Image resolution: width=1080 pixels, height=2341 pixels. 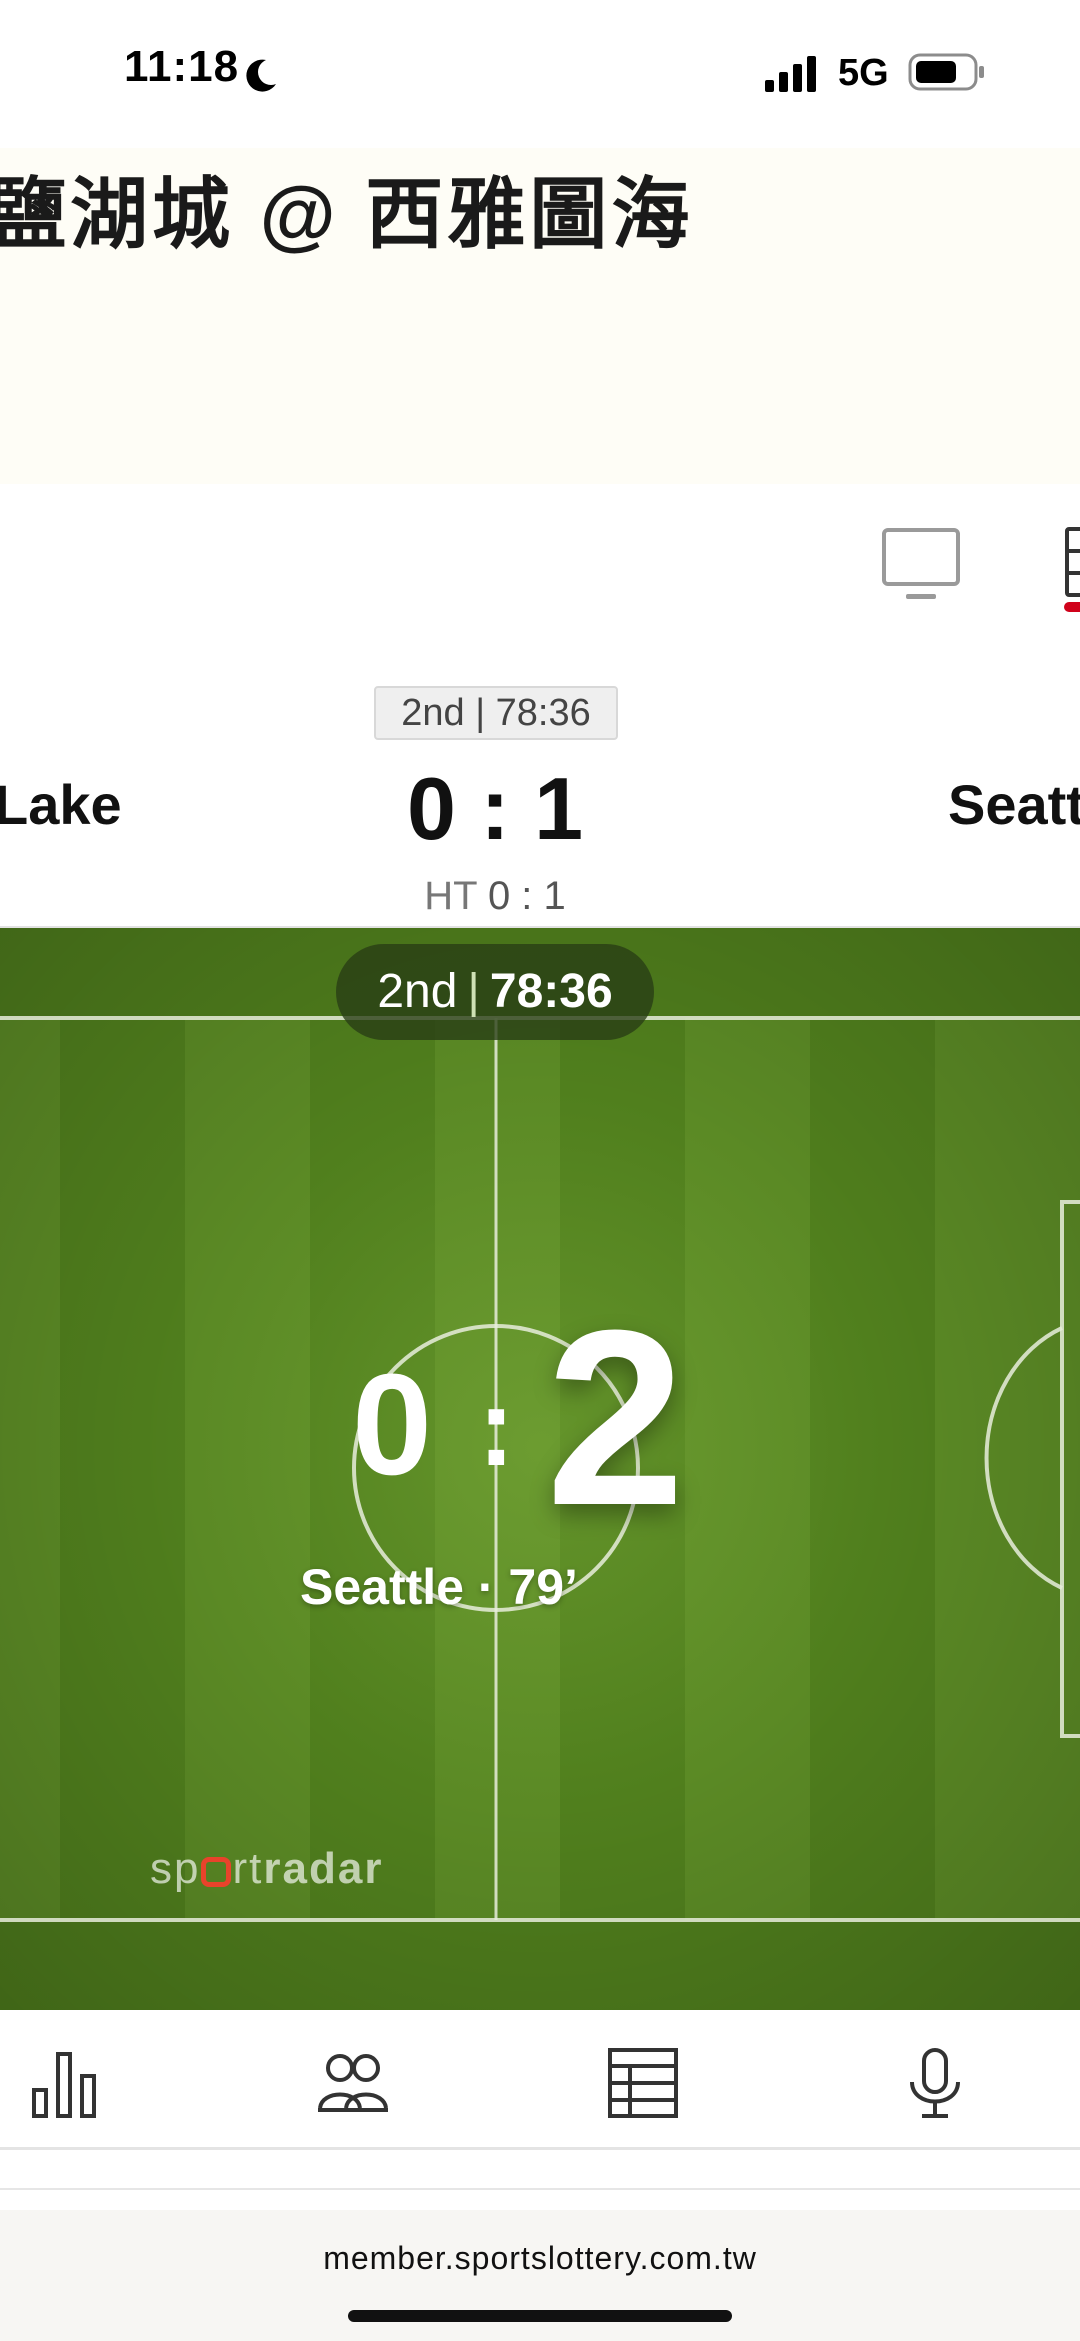 What do you see at coordinates (495, 808) in the screenshot?
I see `match-score: 0 : 1` at bounding box center [495, 808].